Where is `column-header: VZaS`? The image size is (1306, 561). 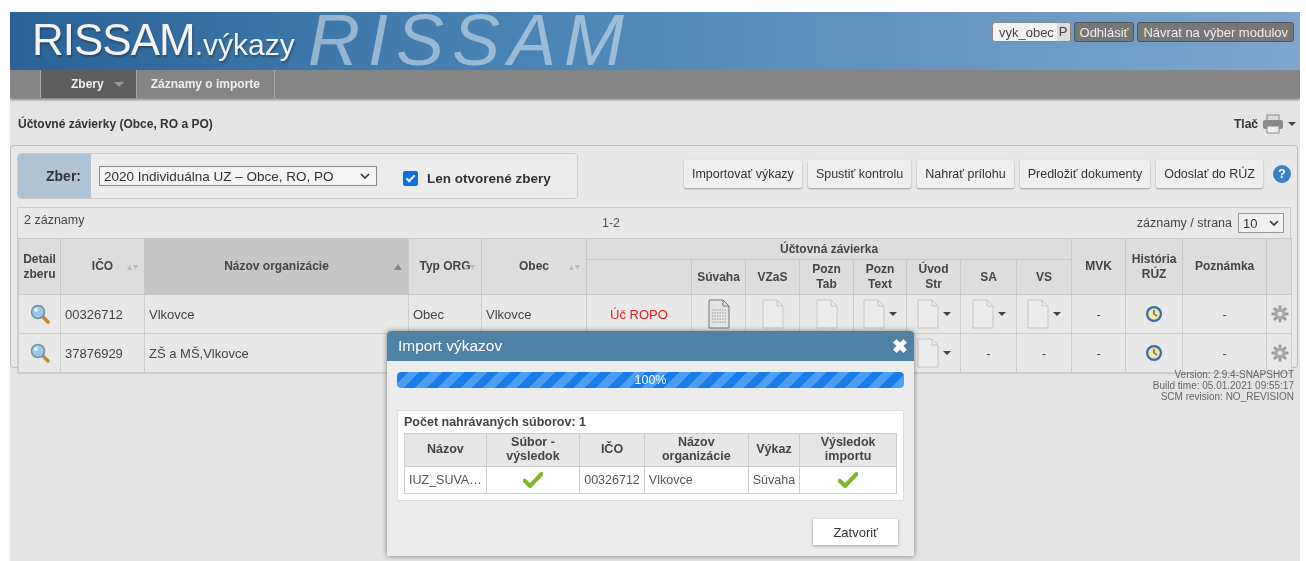
column-header: VZaS is located at coordinates (772, 277).